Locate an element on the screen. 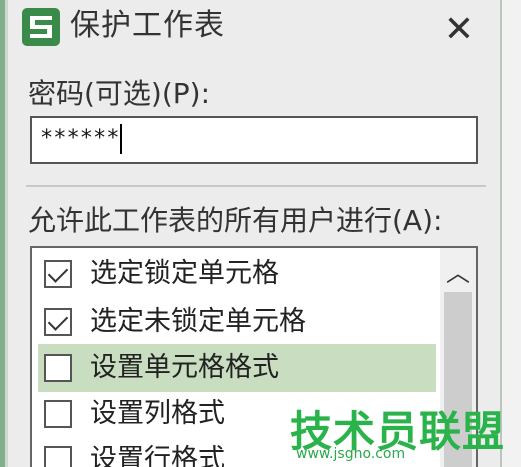 The height and width of the screenshot is (467, 521). close-icon: ✕ is located at coordinates (459, 29).